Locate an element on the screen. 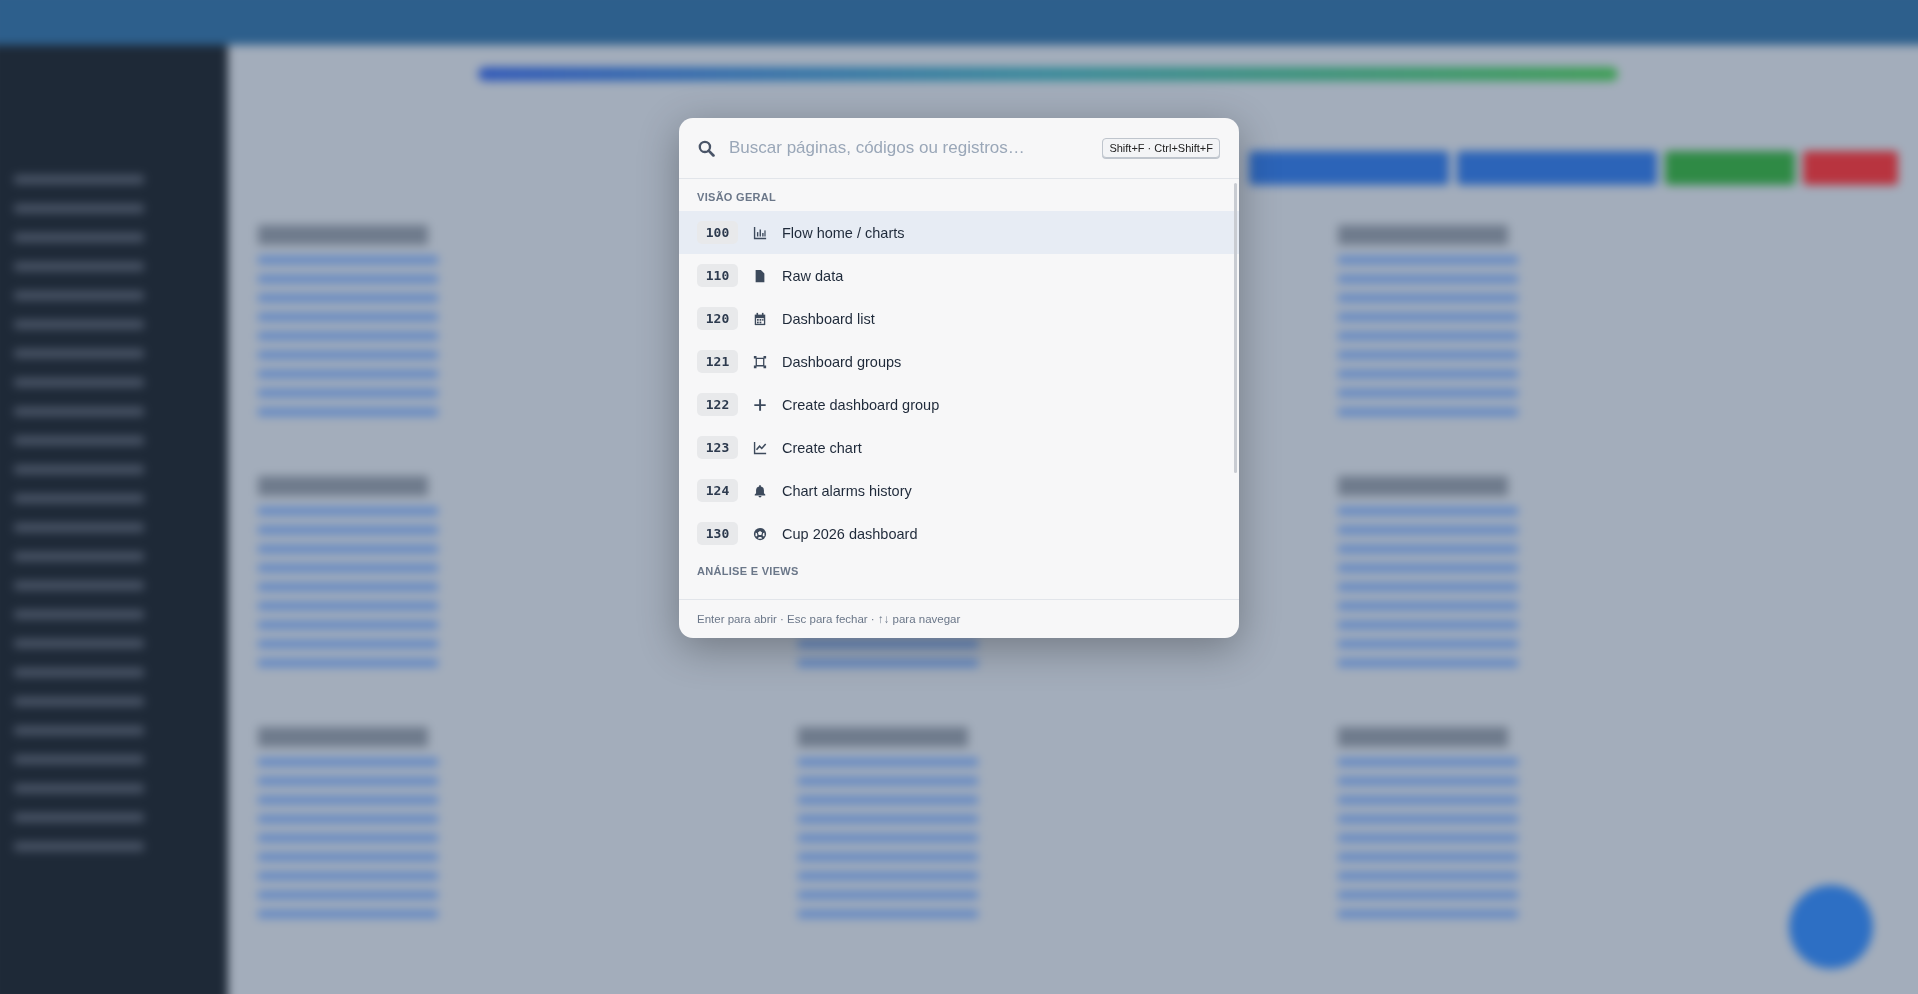 This screenshot has height=994, width=1918. result-item: 120 Dashboard list is located at coordinates (959, 318).